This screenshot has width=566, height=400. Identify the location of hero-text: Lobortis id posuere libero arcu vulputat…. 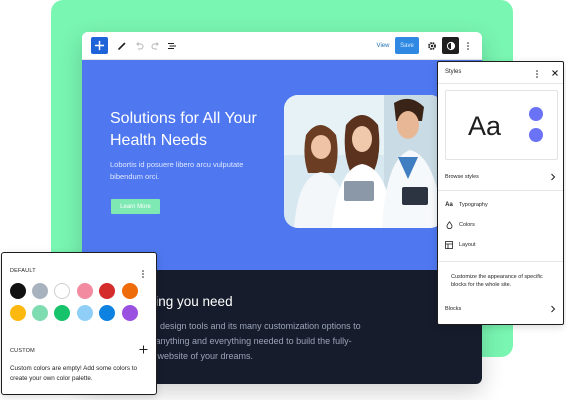
(180, 171).